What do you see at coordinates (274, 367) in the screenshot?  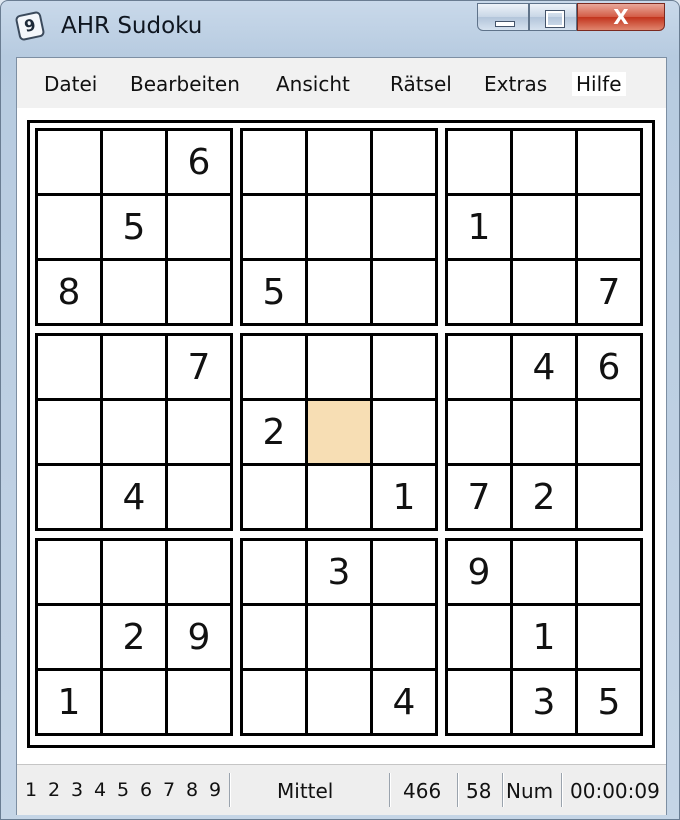 I see `sudoku-cell-r4c4` at bounding box center [274, 367].